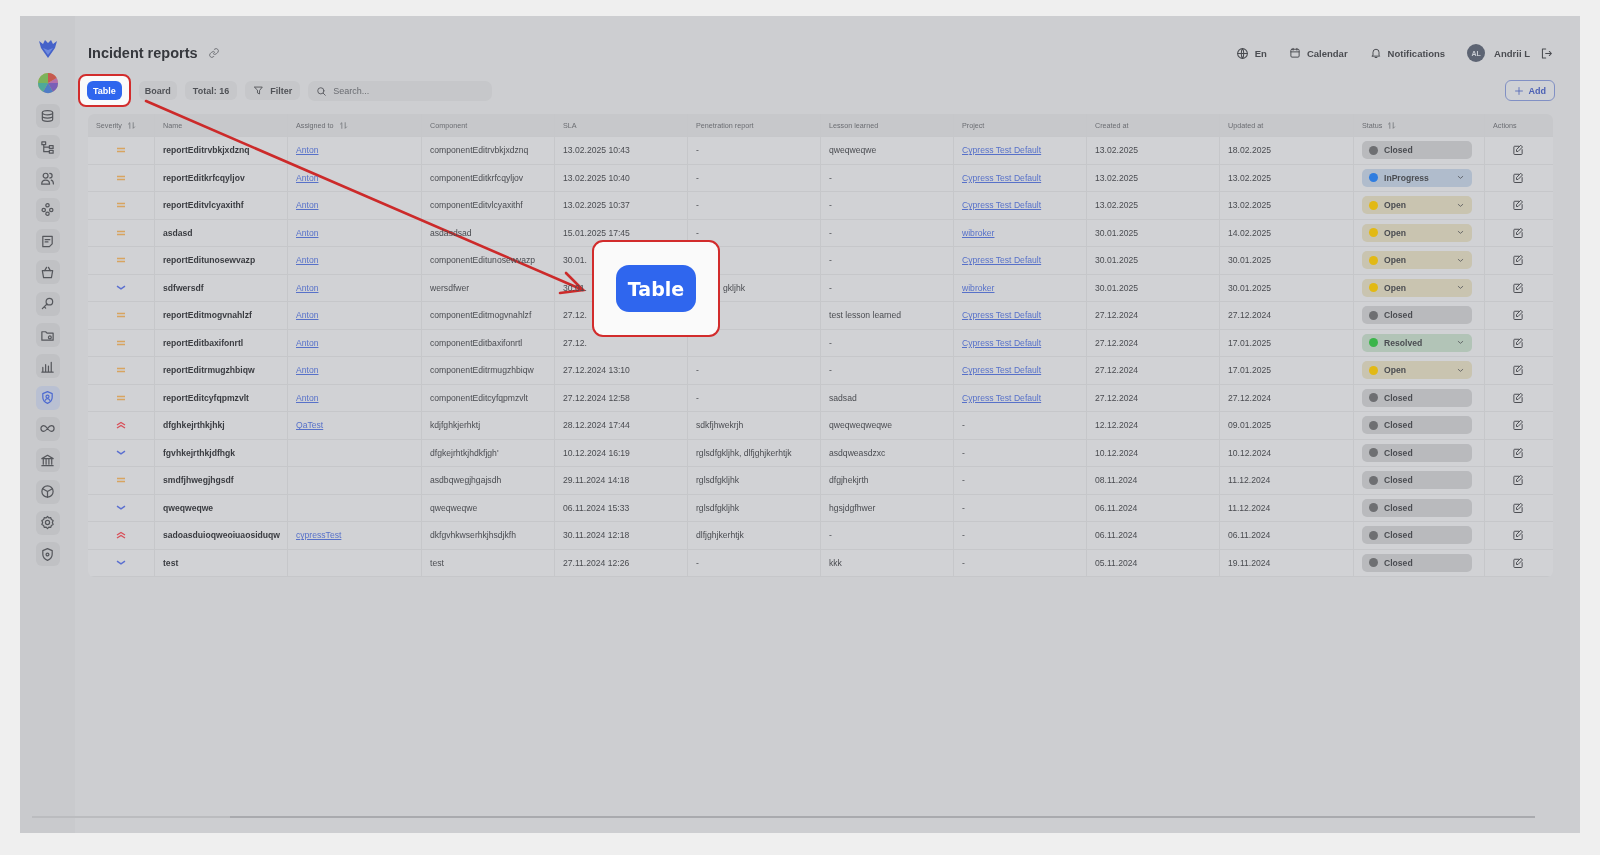 The width and height of the screenshot is (1600, 855). Describe the element at coordinates (1242, 53) in the screenshot. I see `globe-icon` at that location.